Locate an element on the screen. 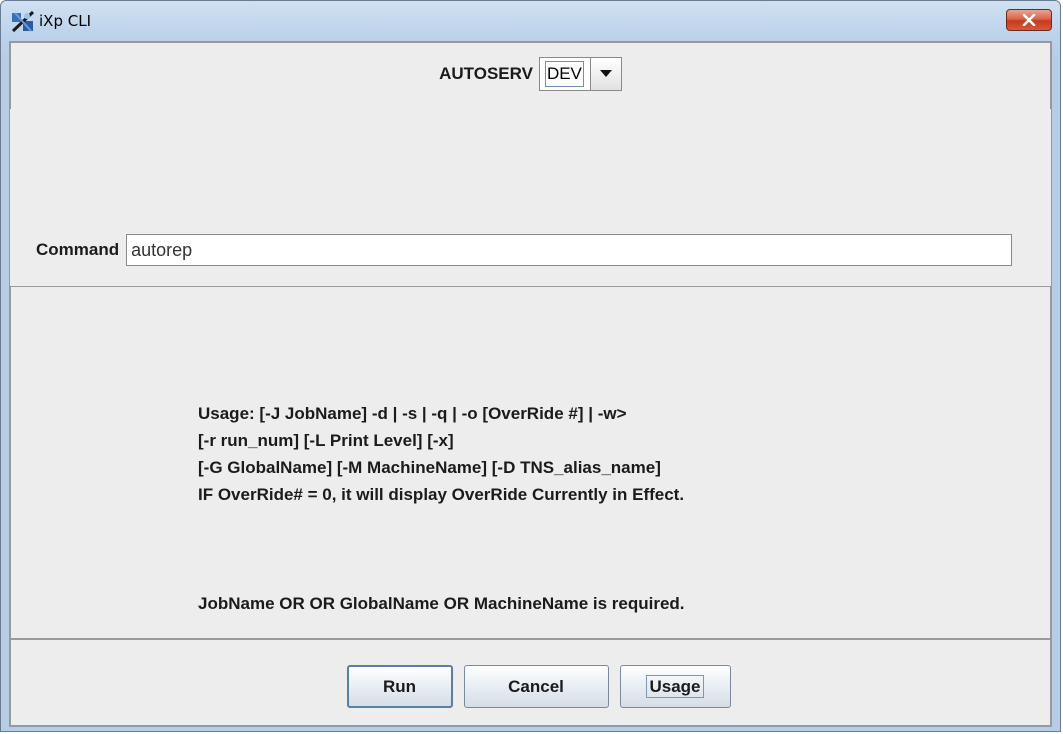 The height and width of the screenshot is (734, 1063). server-selected-value: DEV is located at coordinates (564, 74).